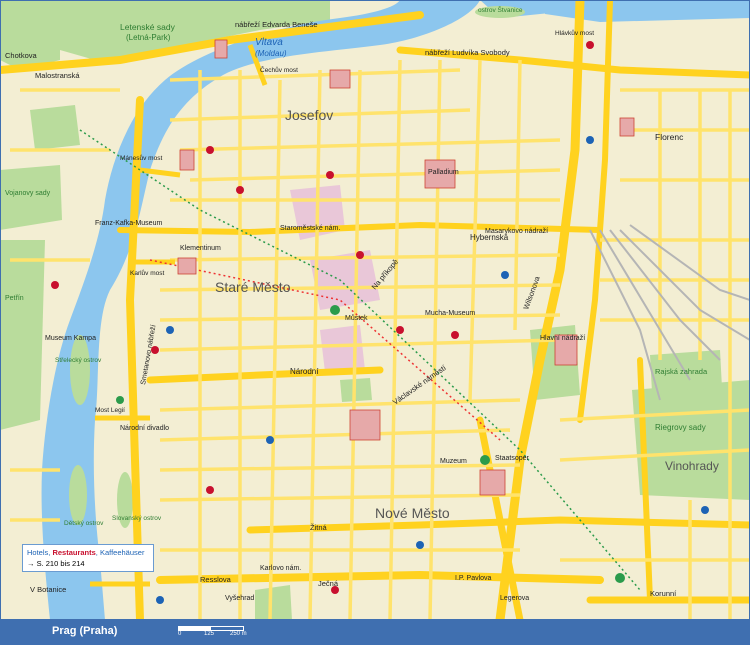 The width and height of the screenshot is (750, 645). Describe the element at coordinates (271, 53) in the screenshot. I see `label-moldau: (Moldau)` at that location.